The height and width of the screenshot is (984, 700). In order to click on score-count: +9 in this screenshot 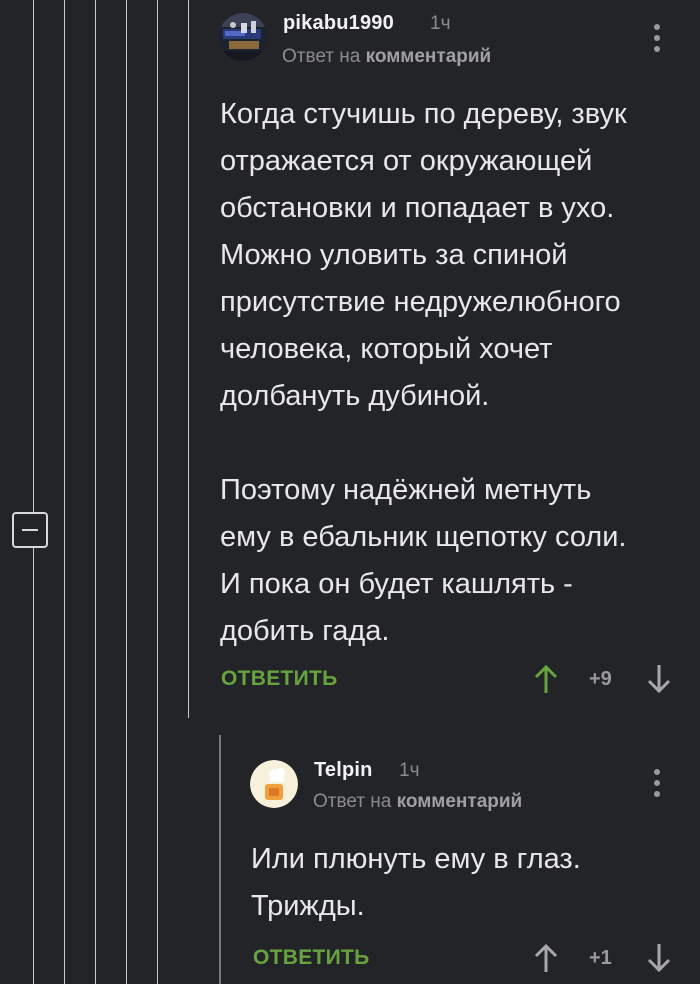, I will do `click(600, 679)`.